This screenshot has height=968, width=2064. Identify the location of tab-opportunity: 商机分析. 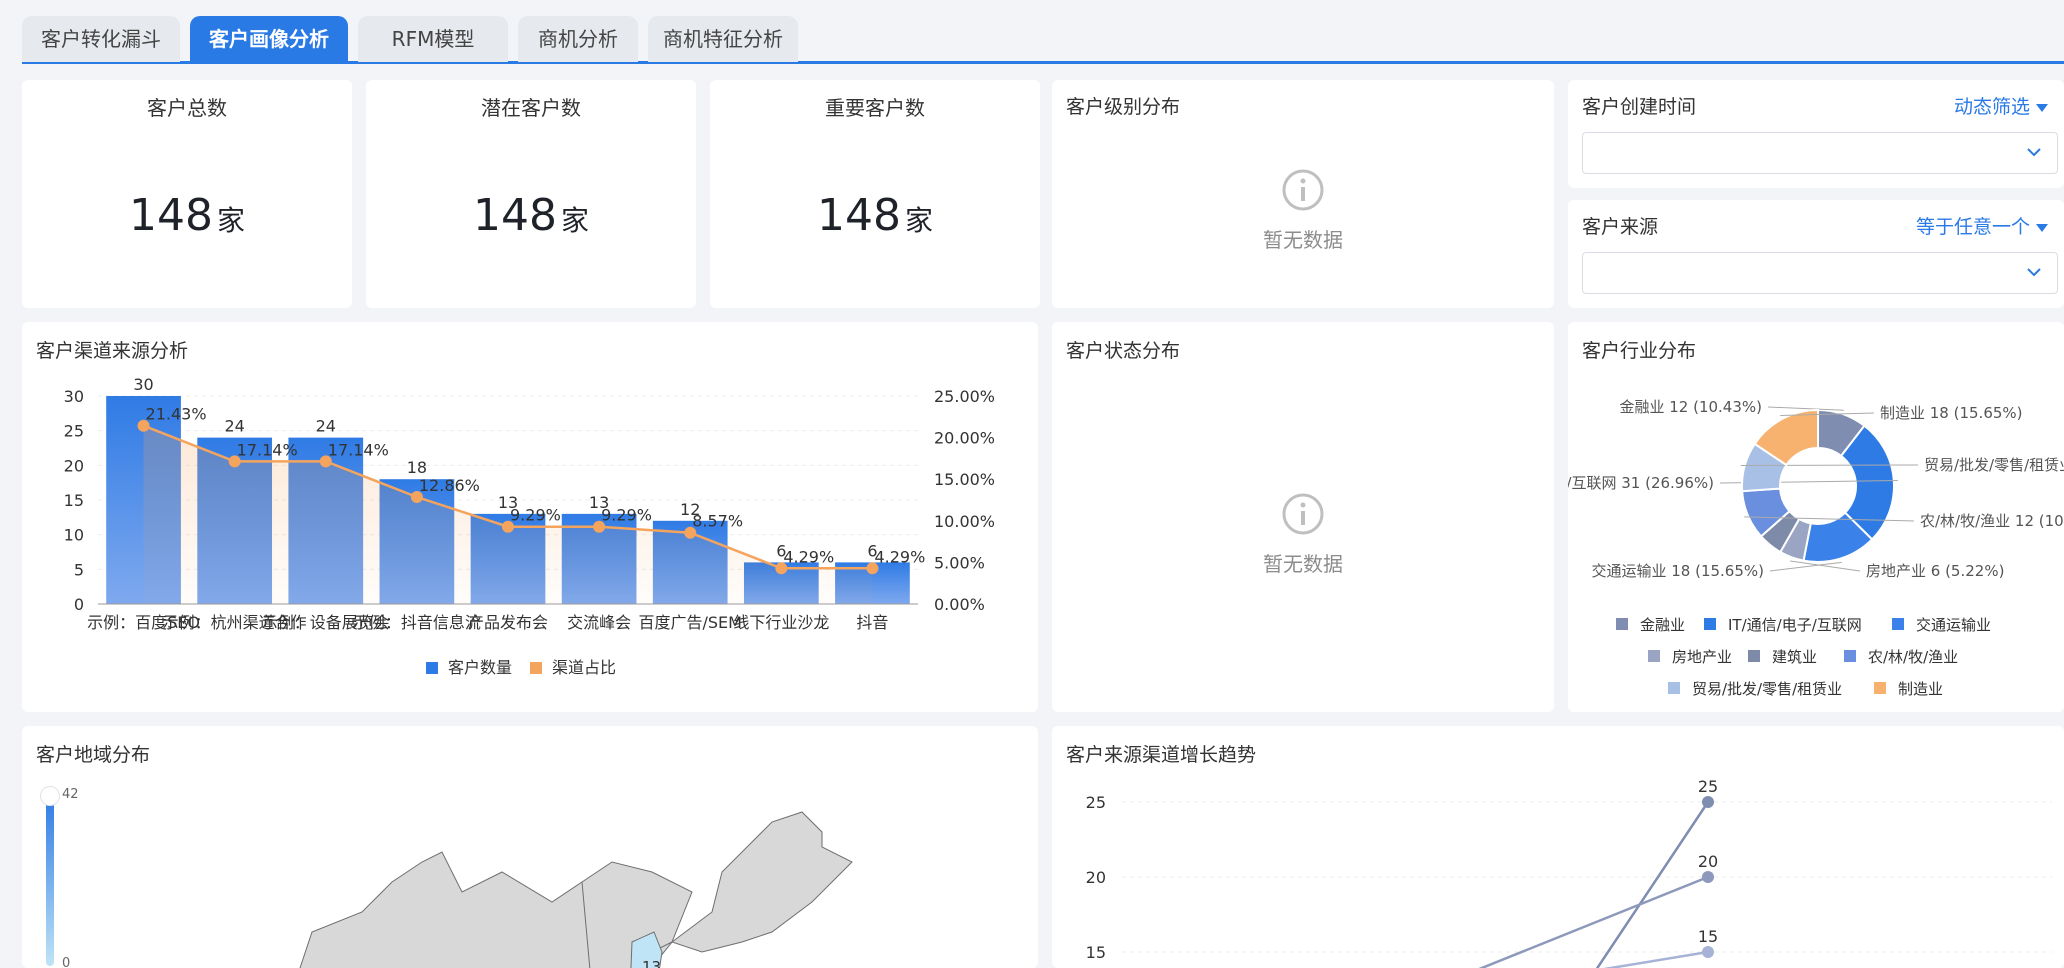
(578, 39).